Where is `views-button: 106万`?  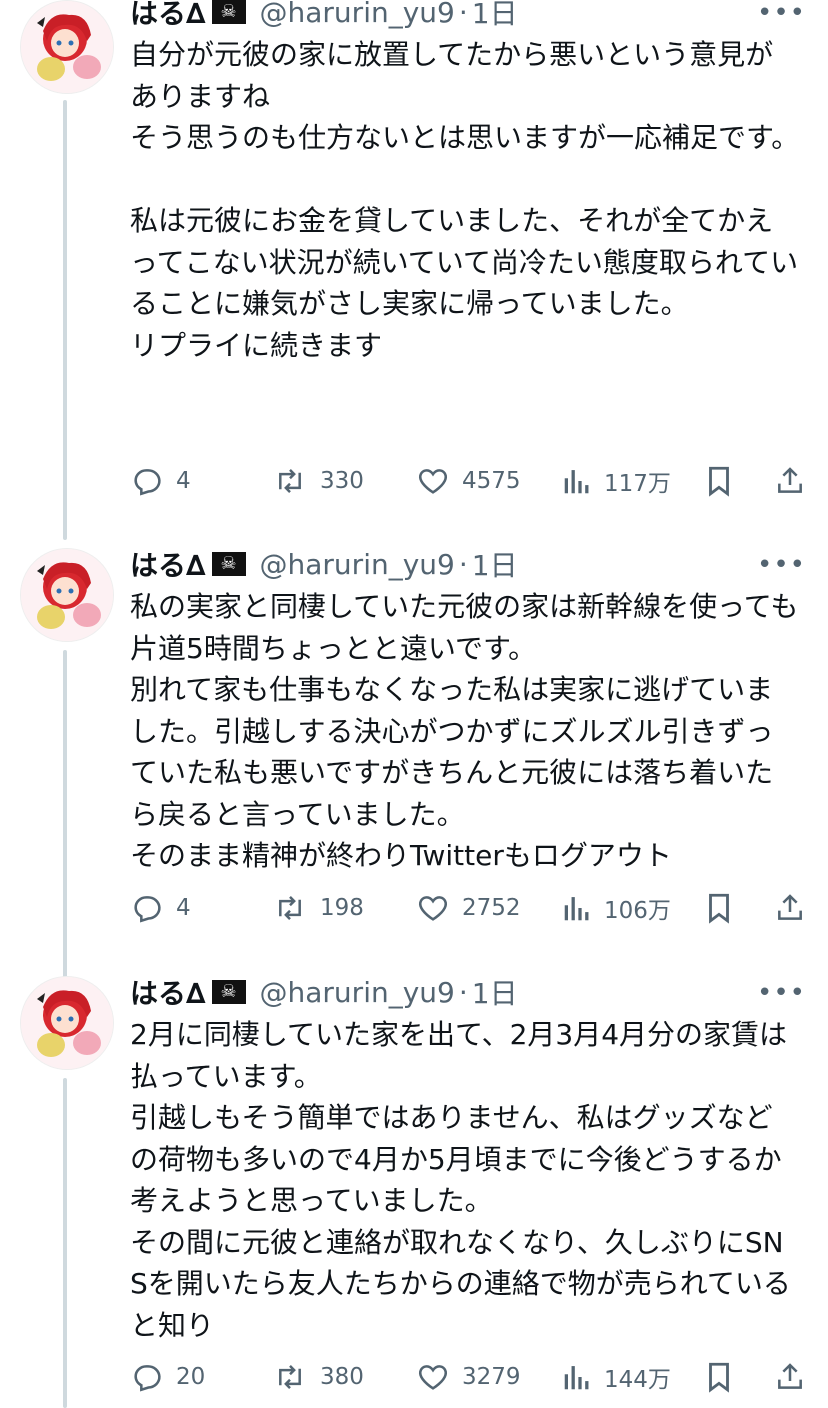
views-button: 106万 is located at coordinates (616, 908).